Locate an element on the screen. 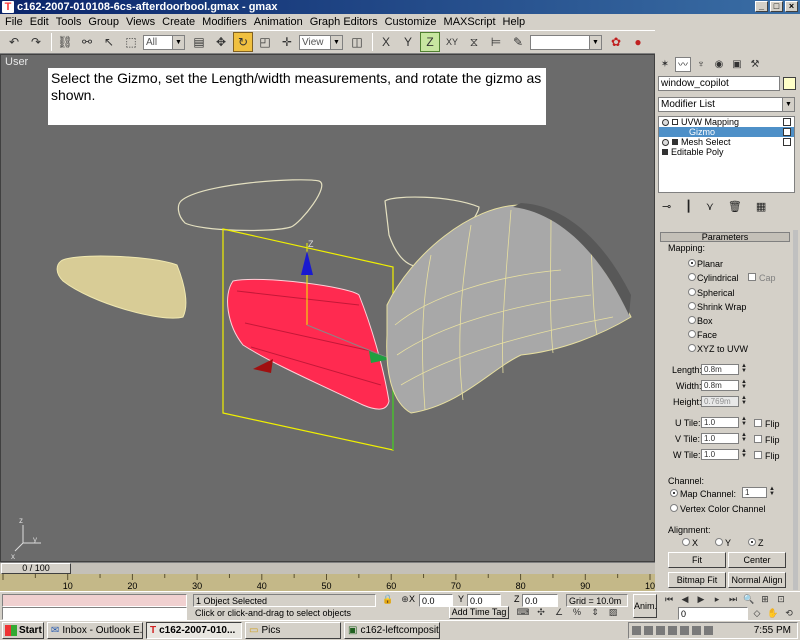 This screenshot has height=640, width=800. mapping-face-radio is located at coordinates (692, 334).